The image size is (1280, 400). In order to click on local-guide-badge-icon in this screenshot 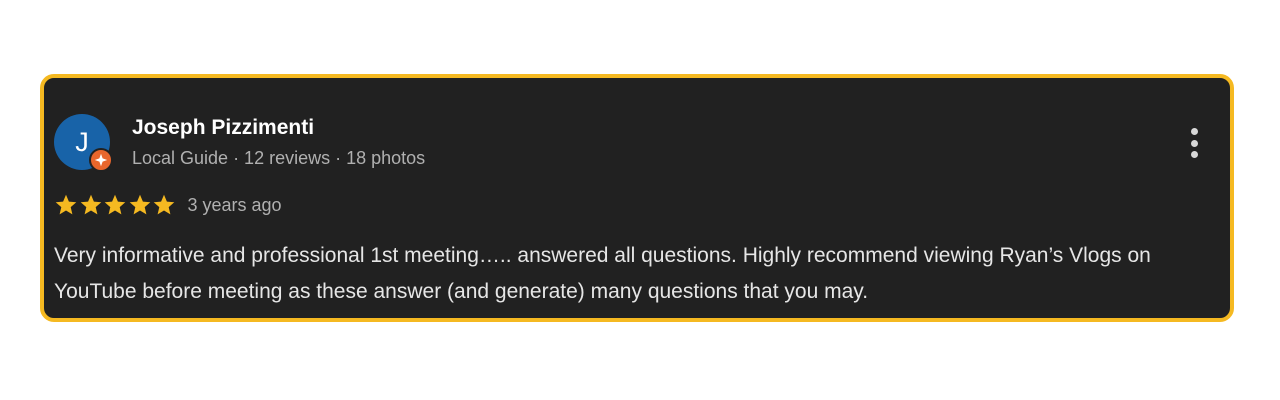, I will do `click(101, 160)`.